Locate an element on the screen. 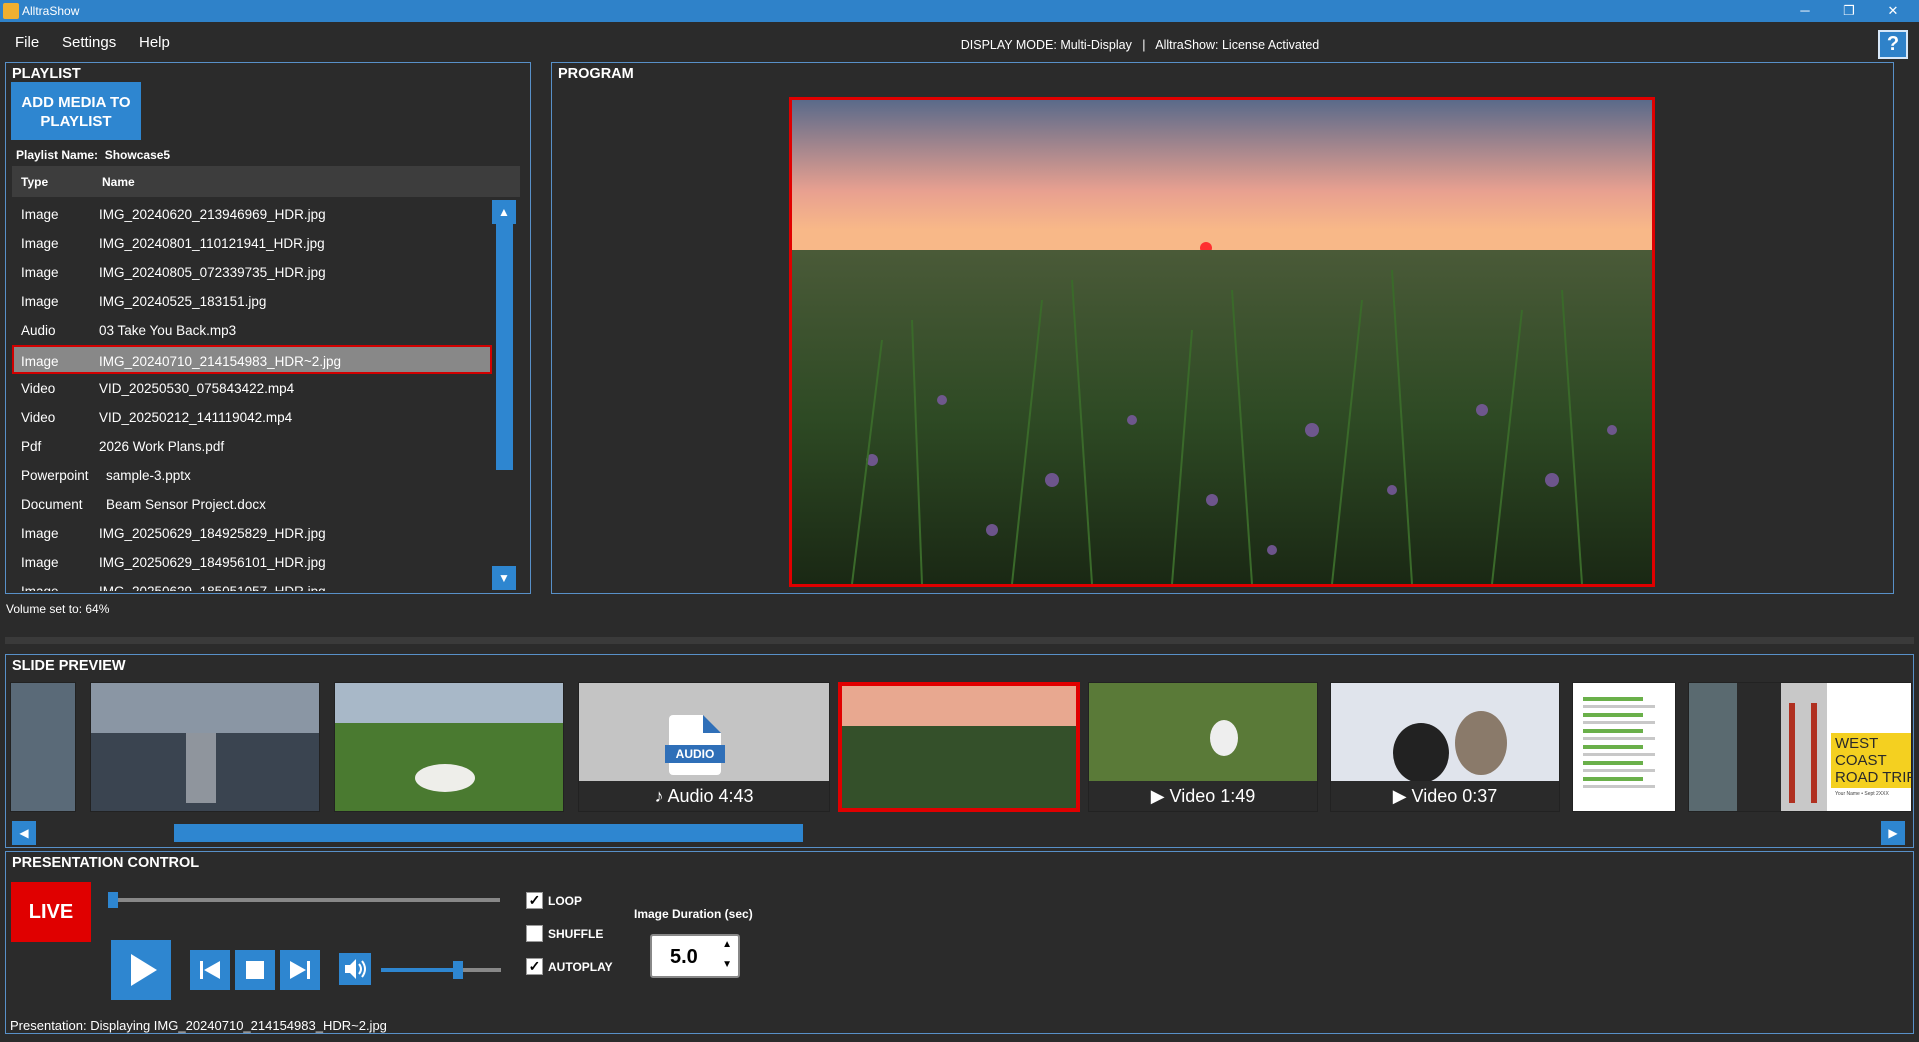 The image size is (1919, 1042). next-button is located at coordinates (300, 970).